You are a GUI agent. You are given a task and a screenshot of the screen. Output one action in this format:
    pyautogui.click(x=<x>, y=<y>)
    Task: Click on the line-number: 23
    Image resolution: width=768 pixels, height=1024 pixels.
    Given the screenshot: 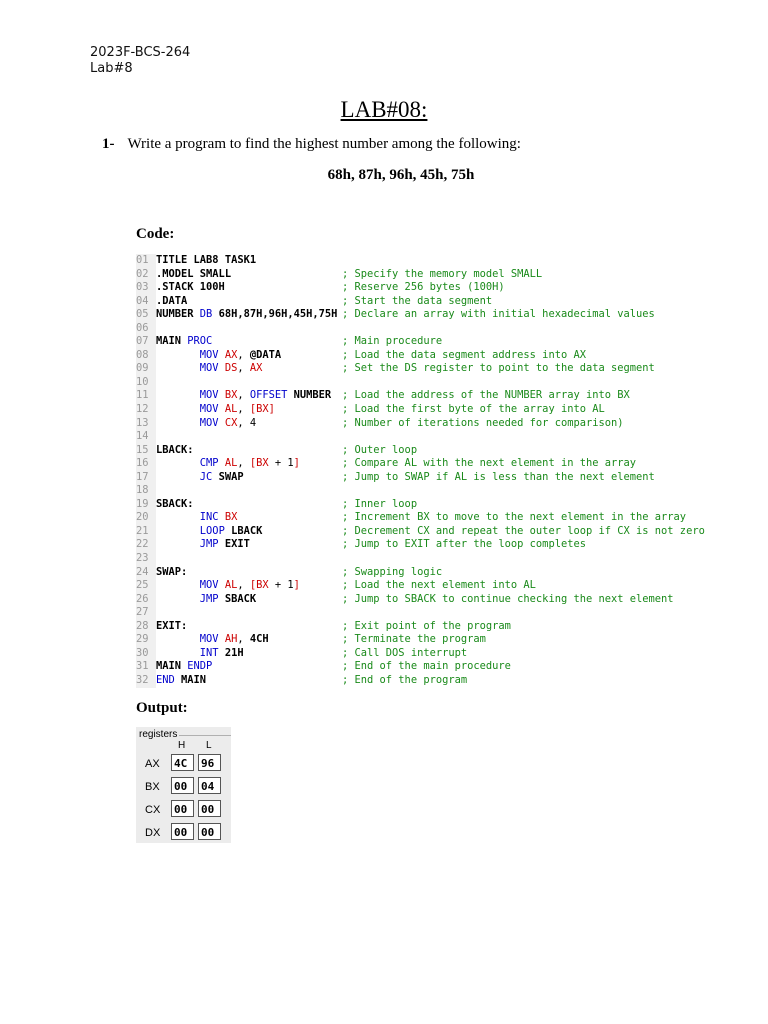 What is the action you would take?
    pyautogui.click(x=146, y=559)
    